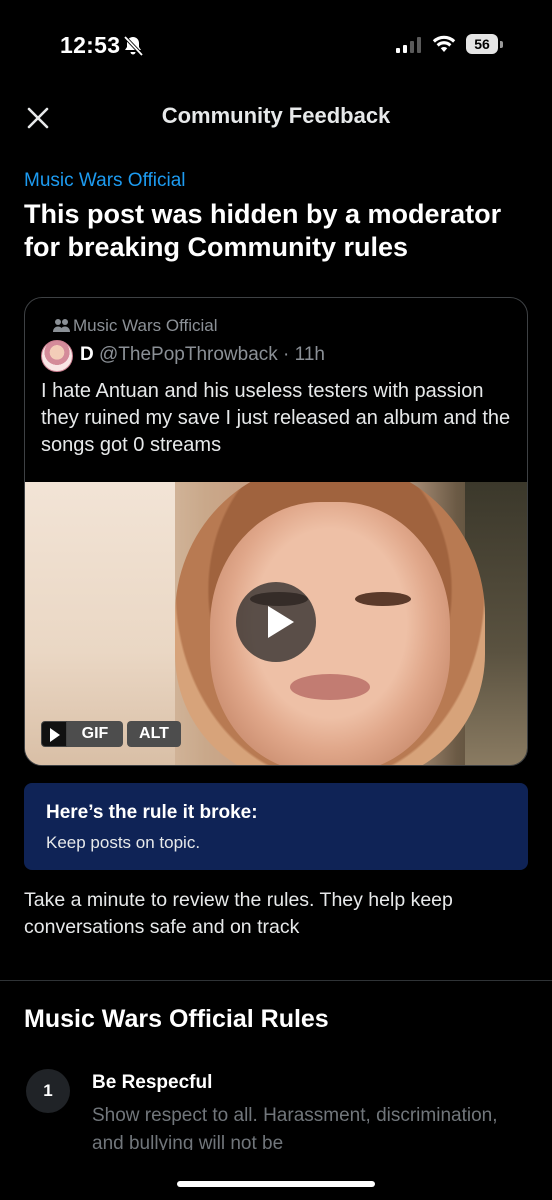 The height and width of the screenshot is (1200, 552). I want to click on battery-icon: 56, so click(482, 44).